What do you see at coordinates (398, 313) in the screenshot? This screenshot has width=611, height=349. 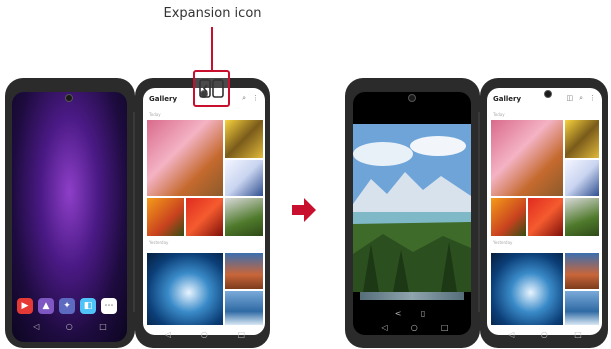 I see `share-icon: <` at bounding box center [398, 313].